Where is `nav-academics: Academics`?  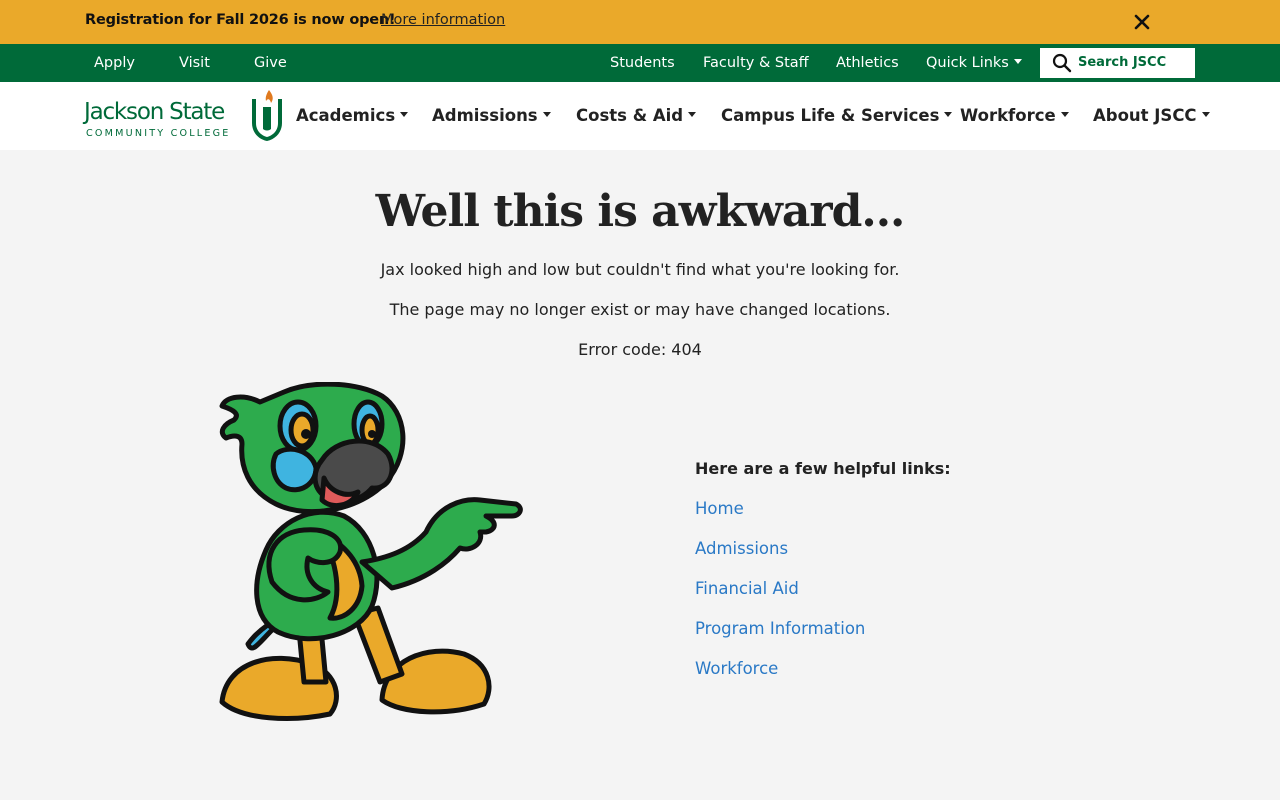
nav-academics: Academics is located at coordinates (352, 115).